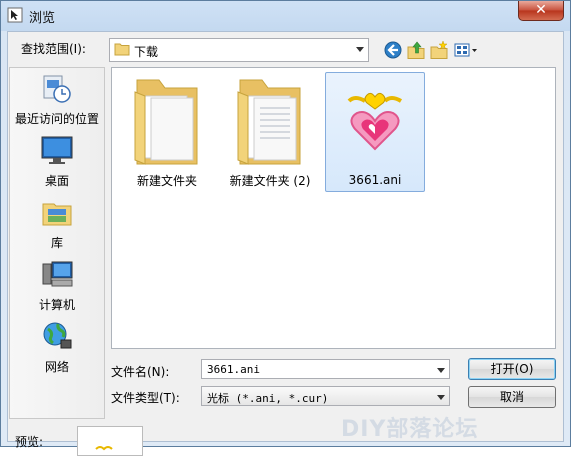 The width and height of the screenshot is (571, 456). I want to click on place-recent: 最近访问的位置, so click(57, 99).